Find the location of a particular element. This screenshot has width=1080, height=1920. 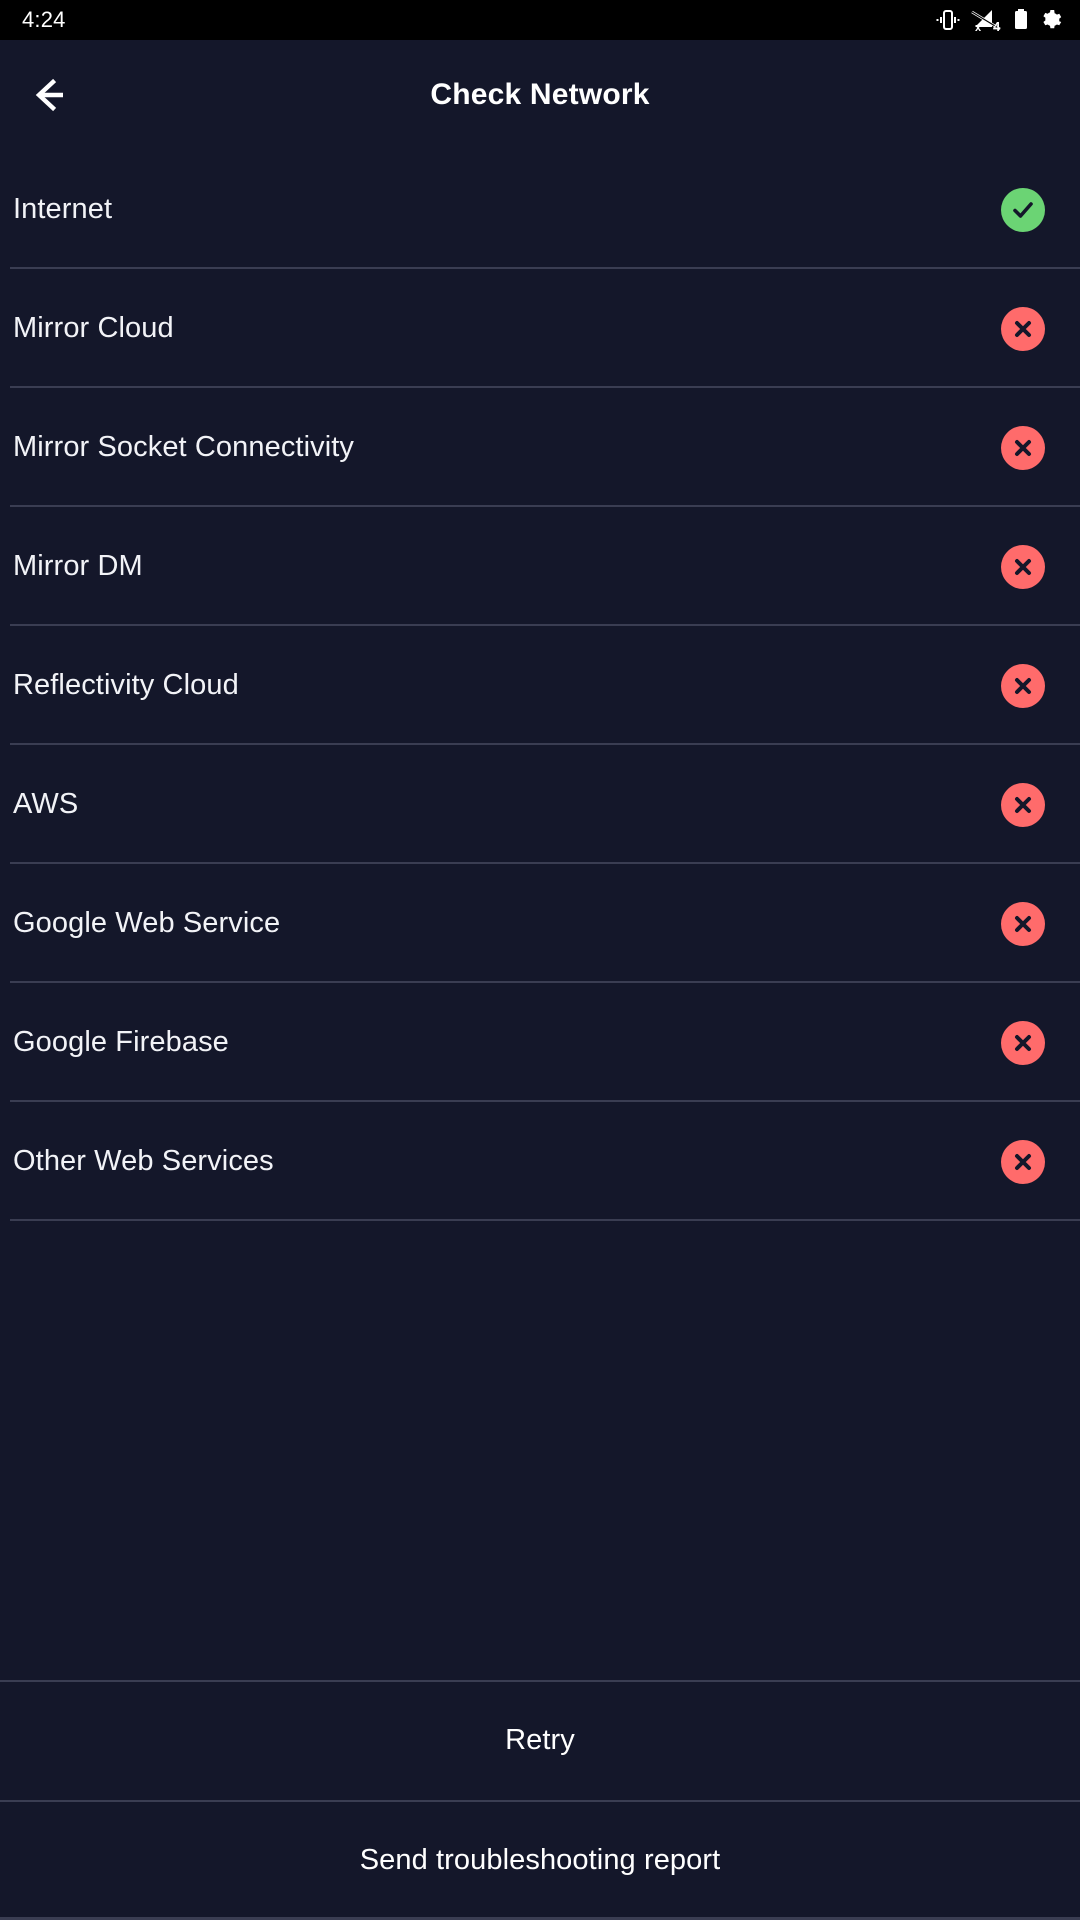

page-title: Check Network is located at coordinates (540, 94).